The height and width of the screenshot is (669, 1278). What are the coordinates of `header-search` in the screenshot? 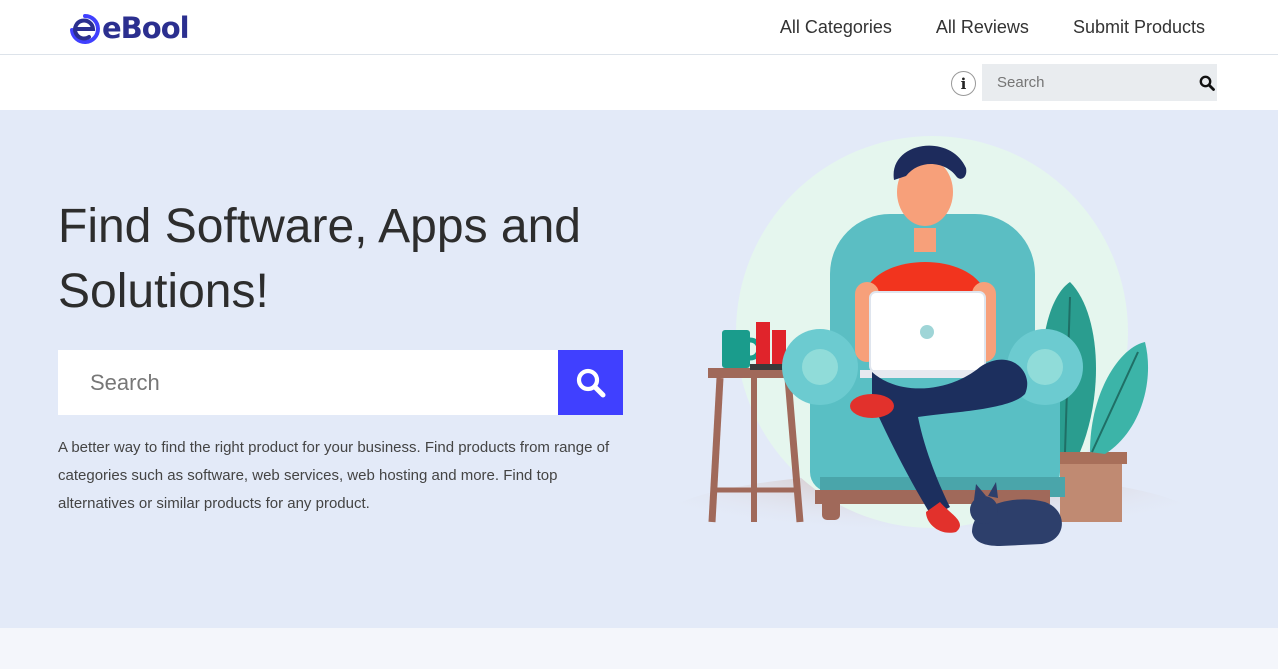 It's located at (1099, 82).